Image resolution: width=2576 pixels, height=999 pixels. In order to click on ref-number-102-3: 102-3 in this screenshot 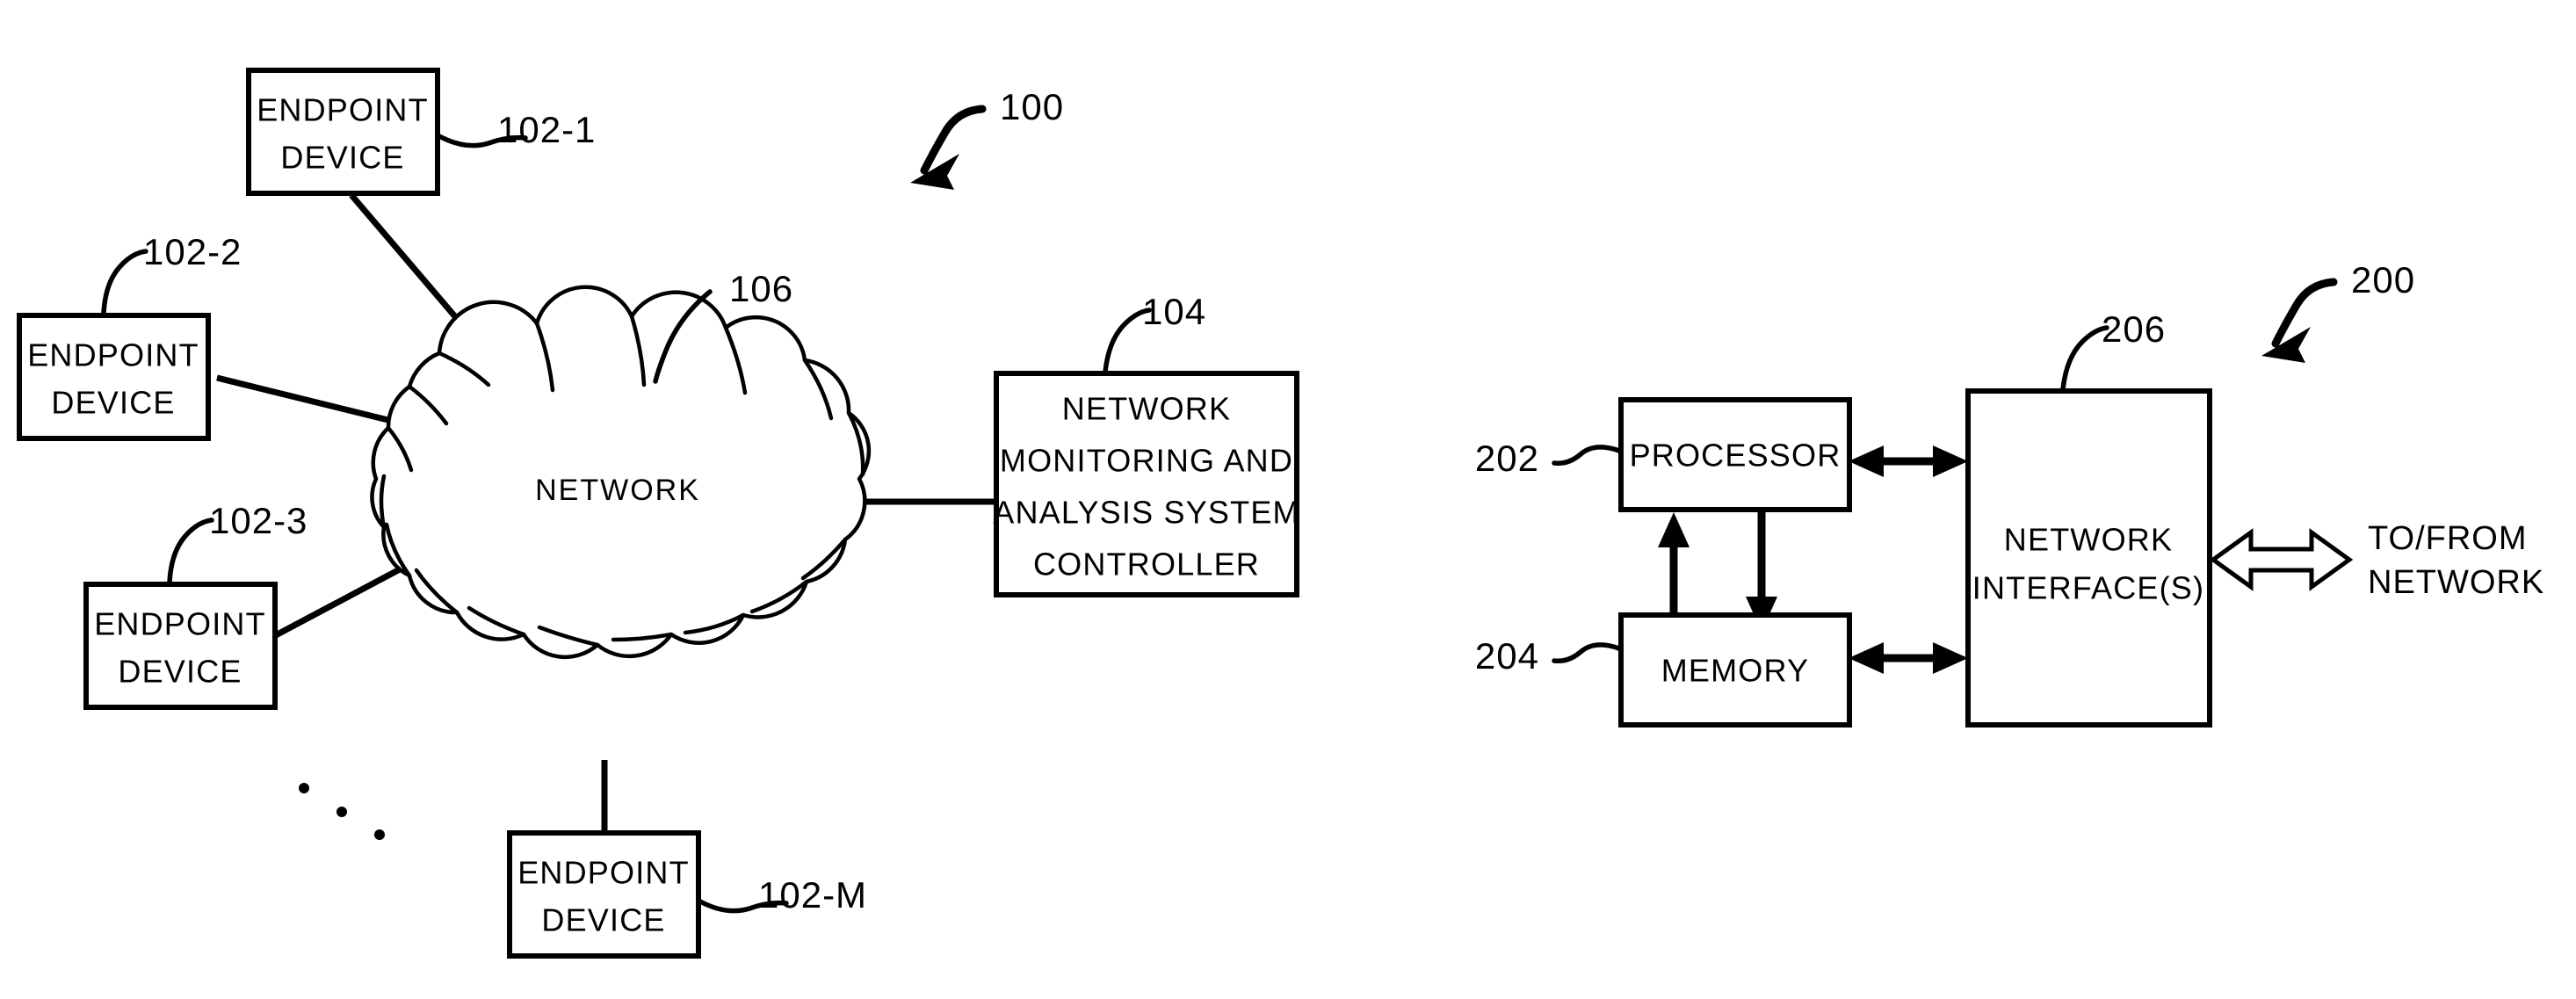, I will do `click(258, 520)`.